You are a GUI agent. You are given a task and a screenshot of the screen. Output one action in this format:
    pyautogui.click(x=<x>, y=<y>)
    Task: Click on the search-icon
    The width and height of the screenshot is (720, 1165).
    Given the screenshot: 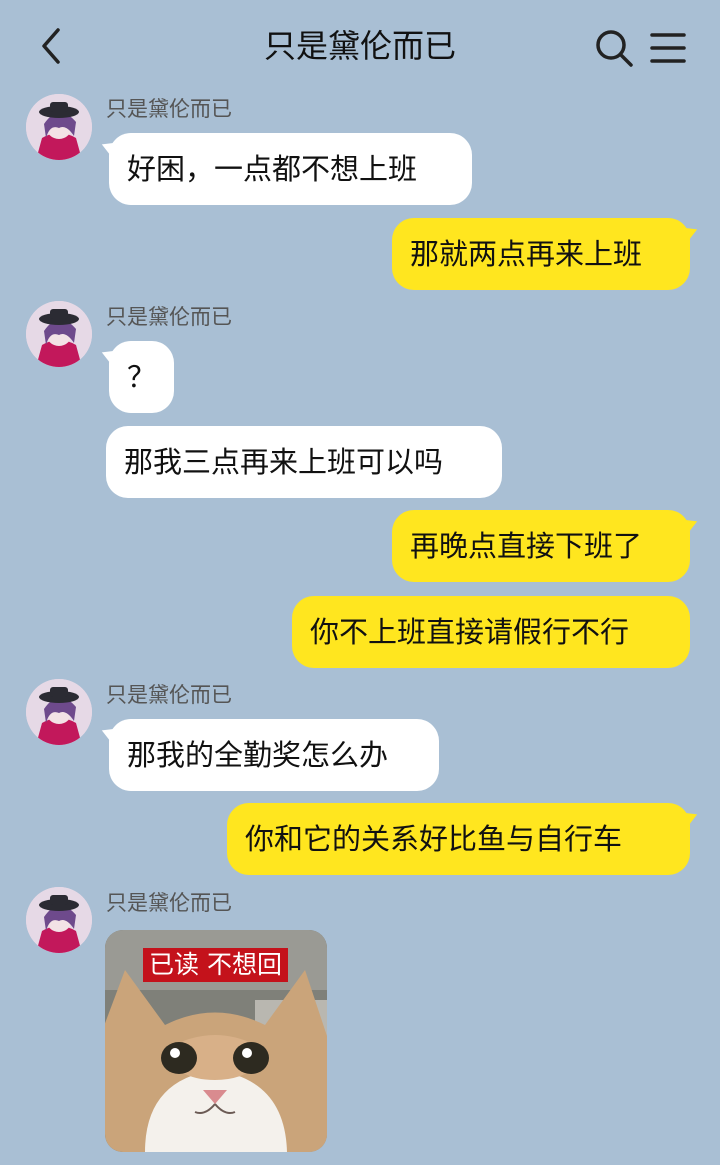 What is the action you would take?
    pyautogui.click(x=614, y=48)
    